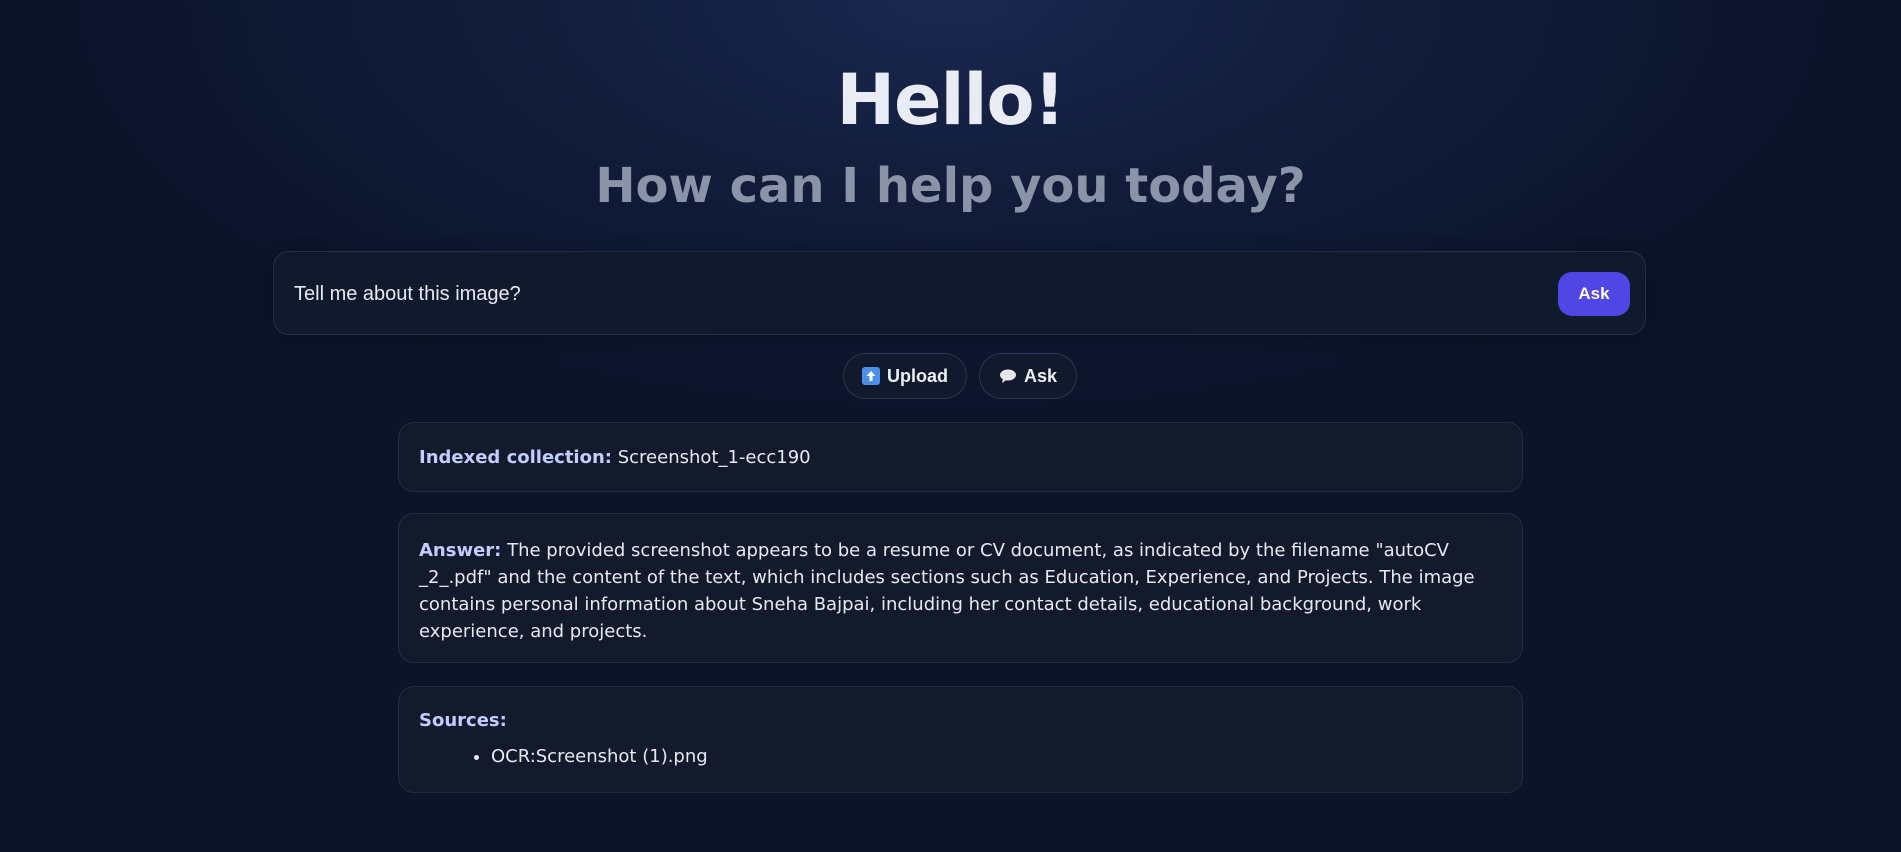  I want to click on indexed-collection-label: Indexed collection:, so click(515, 457).